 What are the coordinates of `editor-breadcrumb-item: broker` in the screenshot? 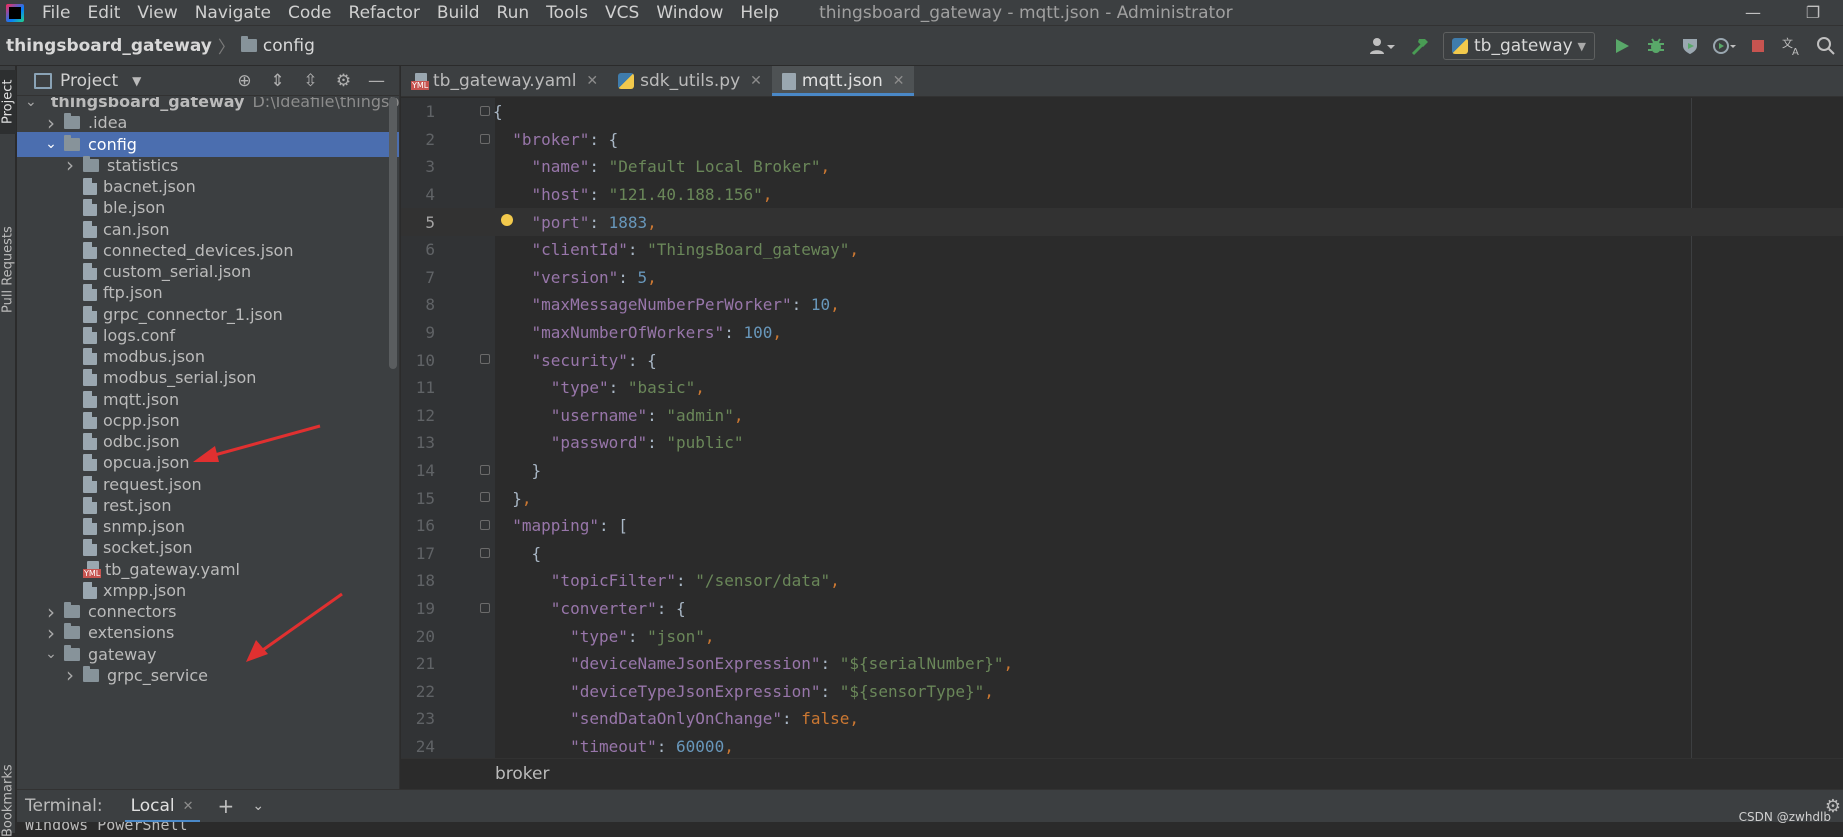 It's located at (522, 774).